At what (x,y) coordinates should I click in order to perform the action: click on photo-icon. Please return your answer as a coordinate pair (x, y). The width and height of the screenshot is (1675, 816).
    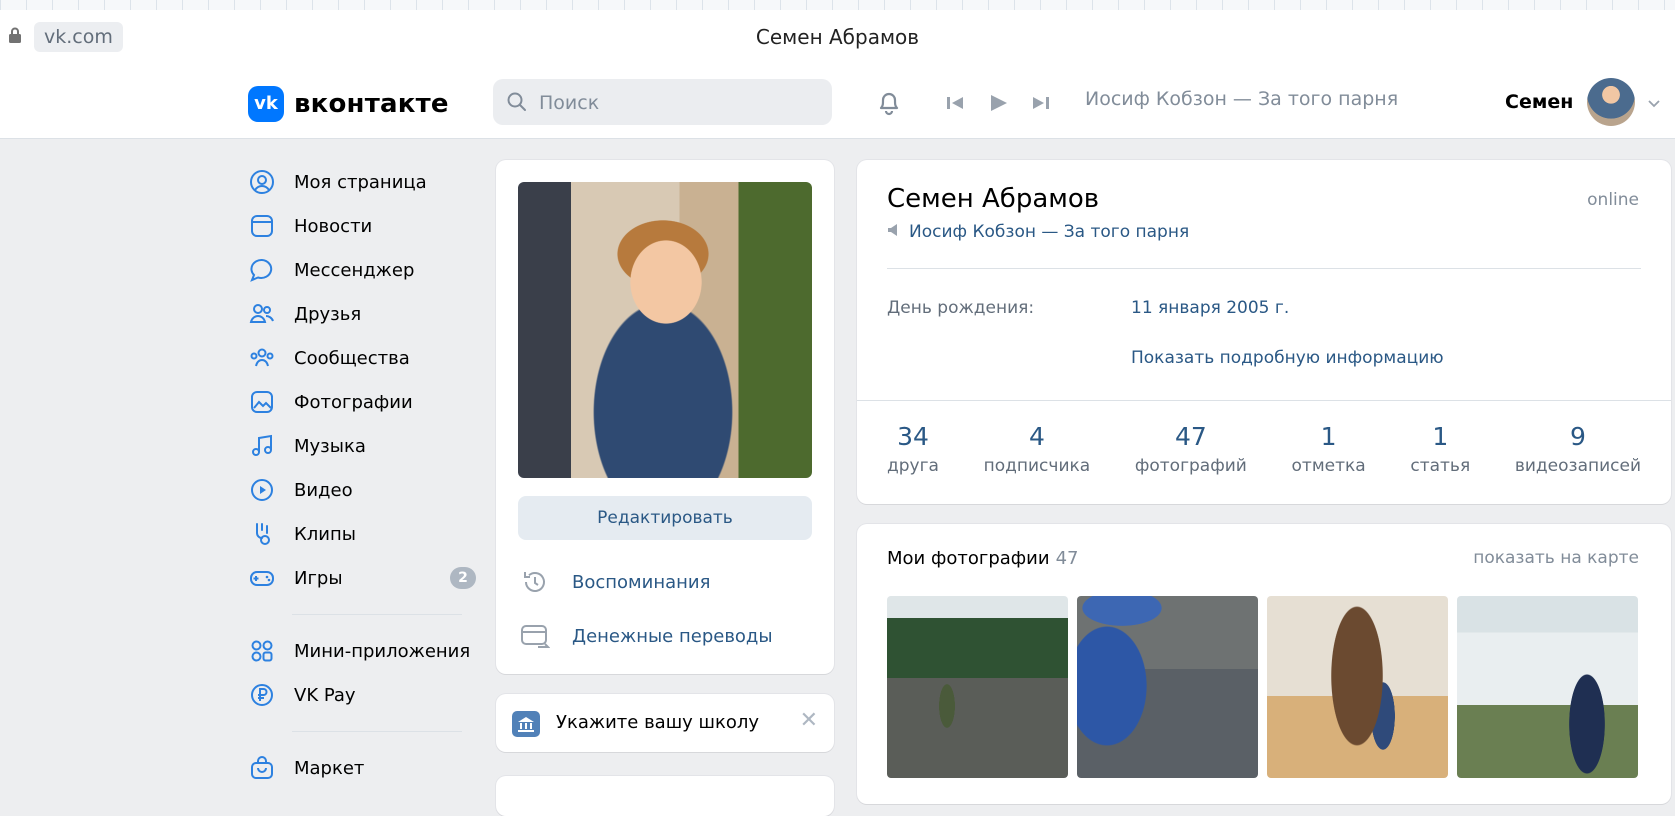
    Looking at the image, I should click on (262, 402).